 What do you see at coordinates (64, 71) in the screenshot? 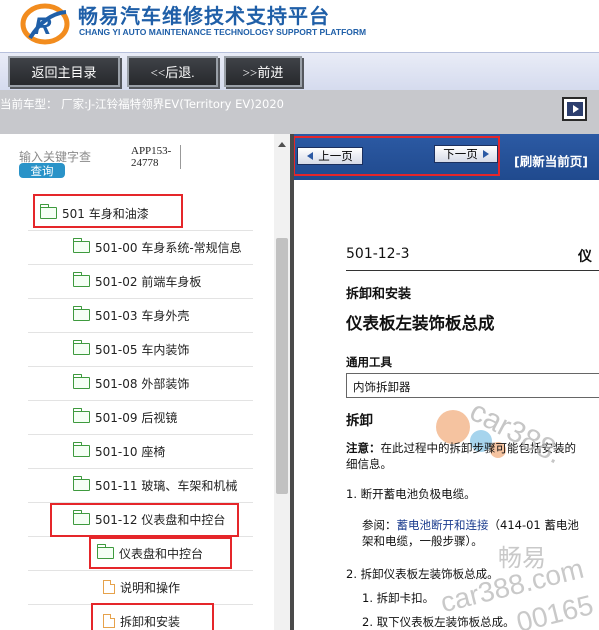
I see `back-to-main-menu-button: 返回主目录` at bounding box center [64, 71].